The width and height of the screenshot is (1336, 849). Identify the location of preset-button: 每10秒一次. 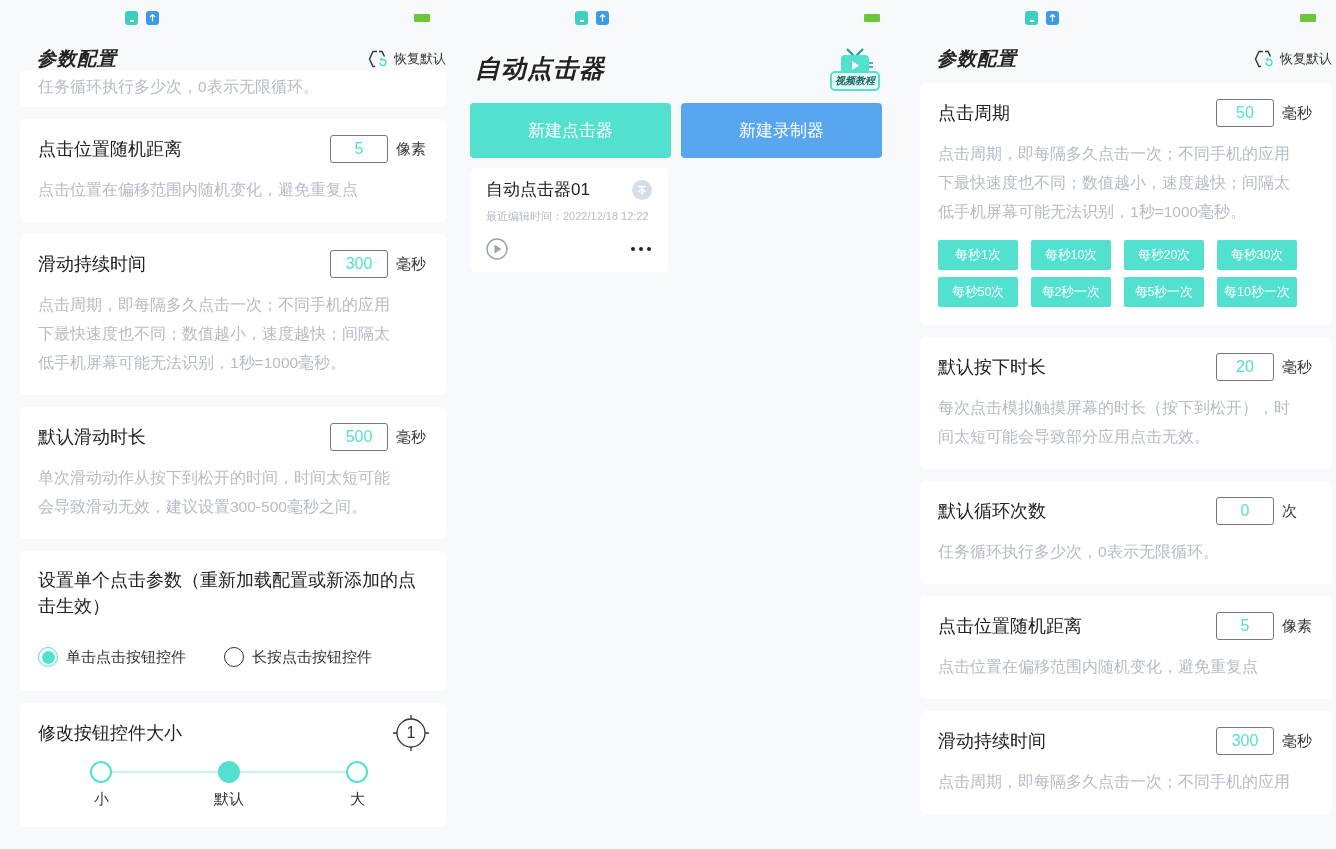
(1257, 292).